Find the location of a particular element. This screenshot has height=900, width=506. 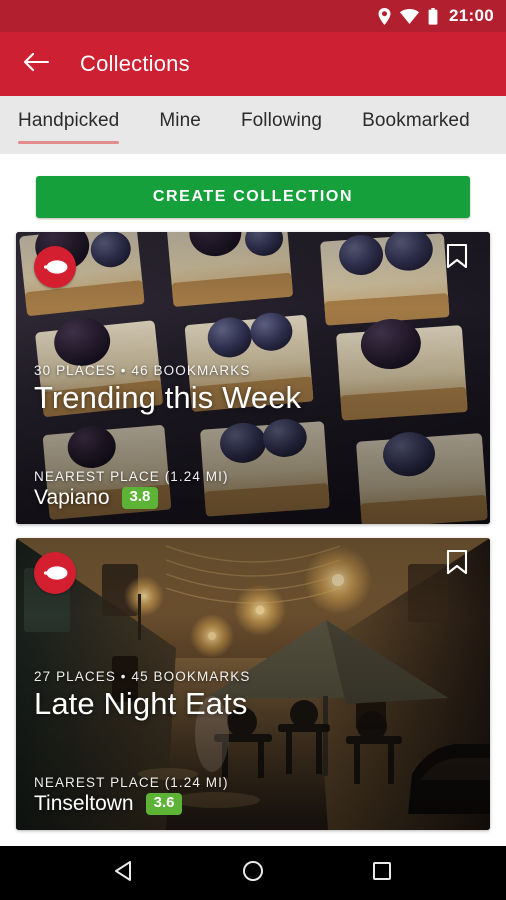

tab-handpicked: Handpicked is located at coordinates (69, 127).